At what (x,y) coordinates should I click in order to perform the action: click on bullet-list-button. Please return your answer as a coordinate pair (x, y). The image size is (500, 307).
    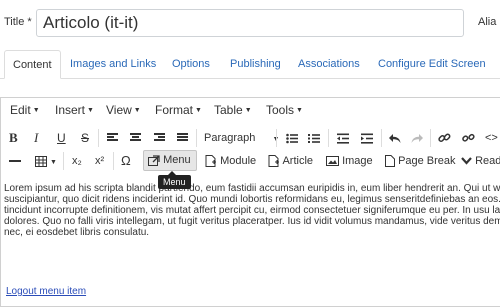
    Looking at the image, I should click on (292, 138).